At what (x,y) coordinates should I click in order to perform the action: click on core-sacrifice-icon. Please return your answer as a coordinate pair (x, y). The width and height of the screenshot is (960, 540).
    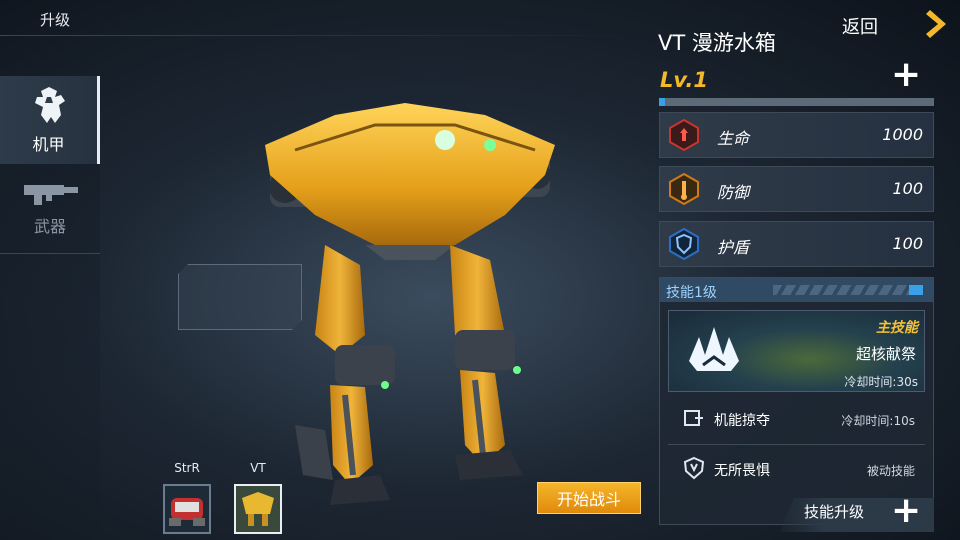
    Looking at the image, I should click on (714, 349).